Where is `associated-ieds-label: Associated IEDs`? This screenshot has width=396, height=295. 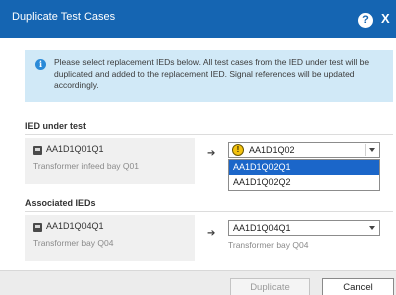 associated-ieds-label: Associated IEDs is located at coordinates (60, 203).